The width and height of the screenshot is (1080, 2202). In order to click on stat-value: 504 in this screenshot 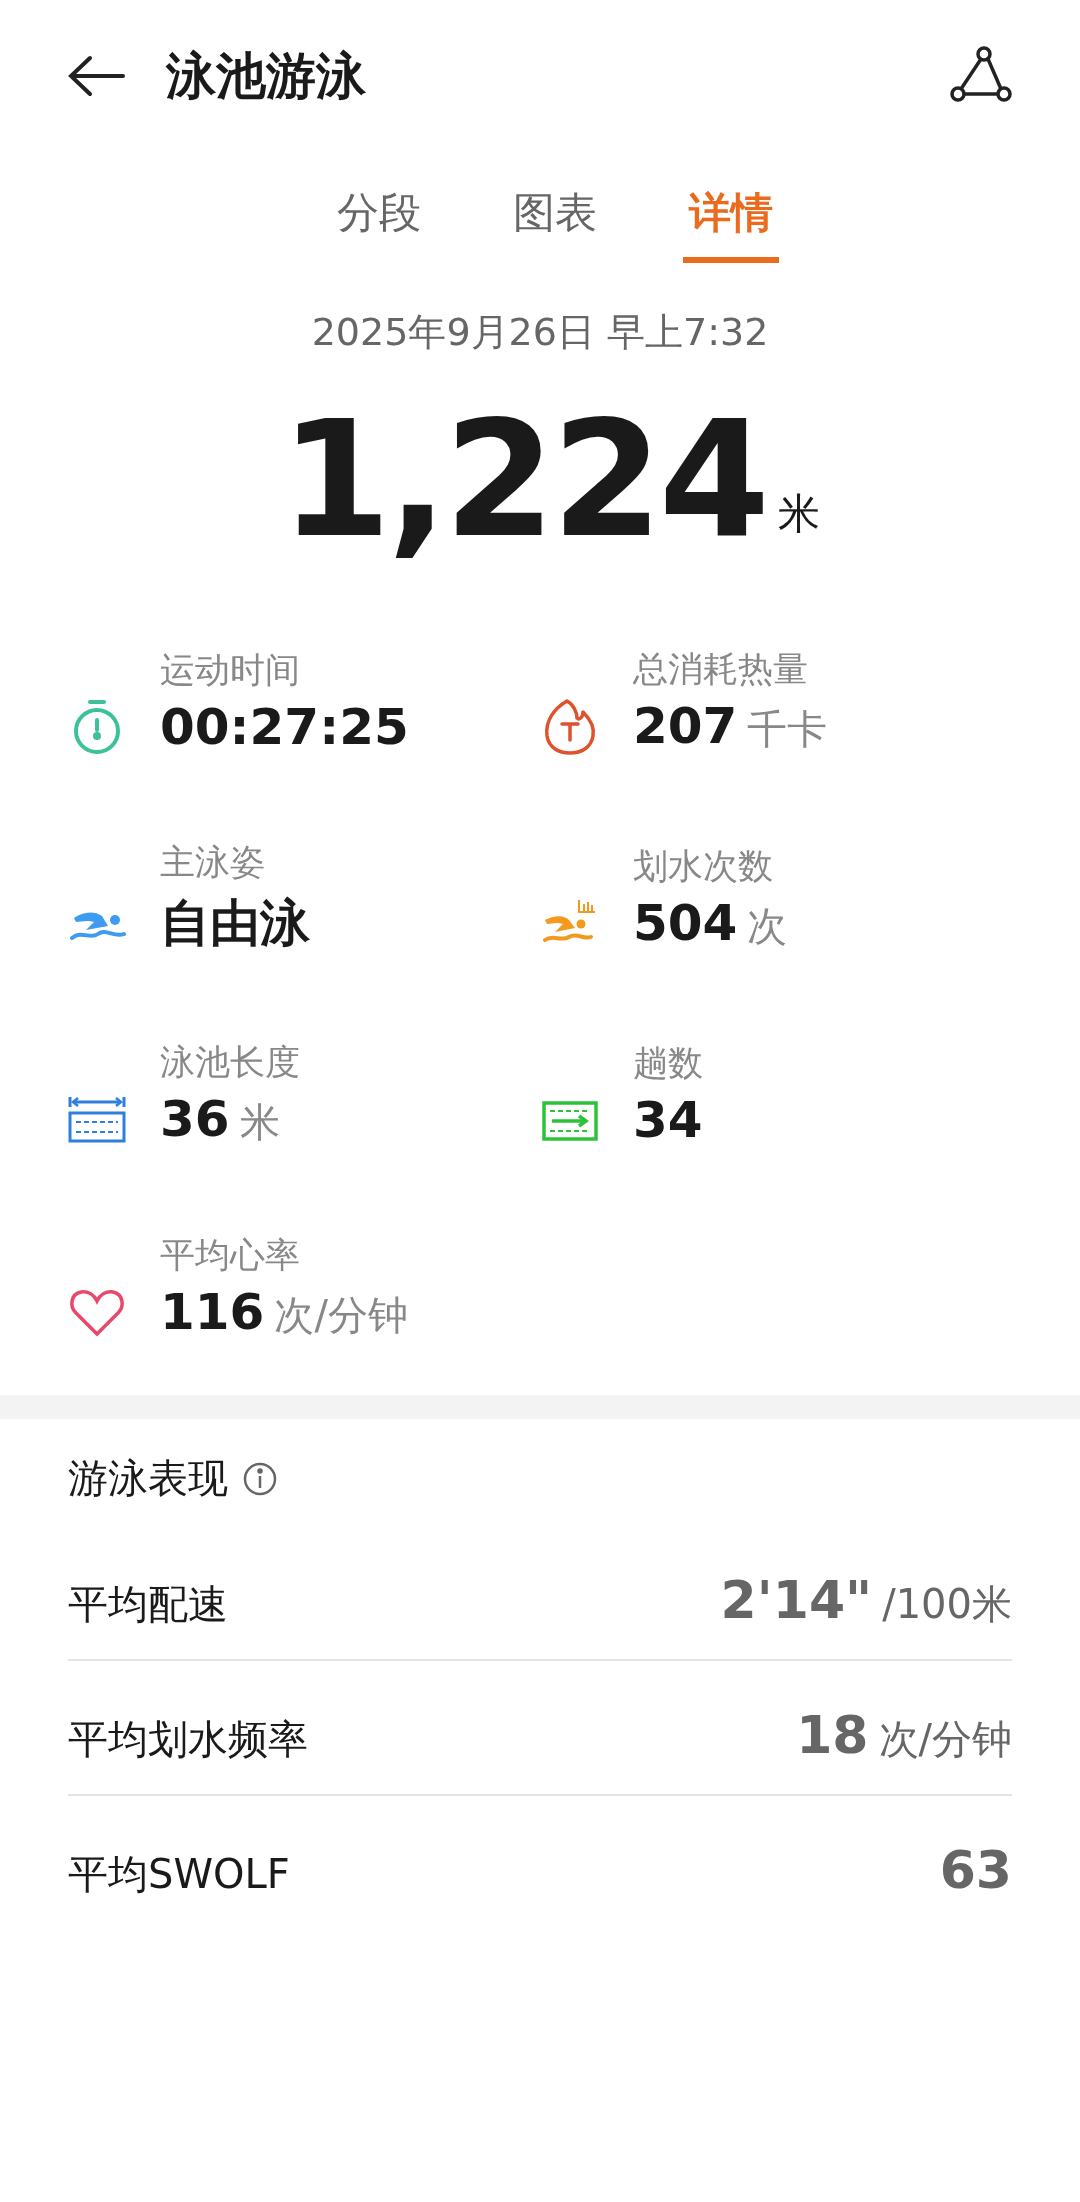, I will do `click(685, 922)`.